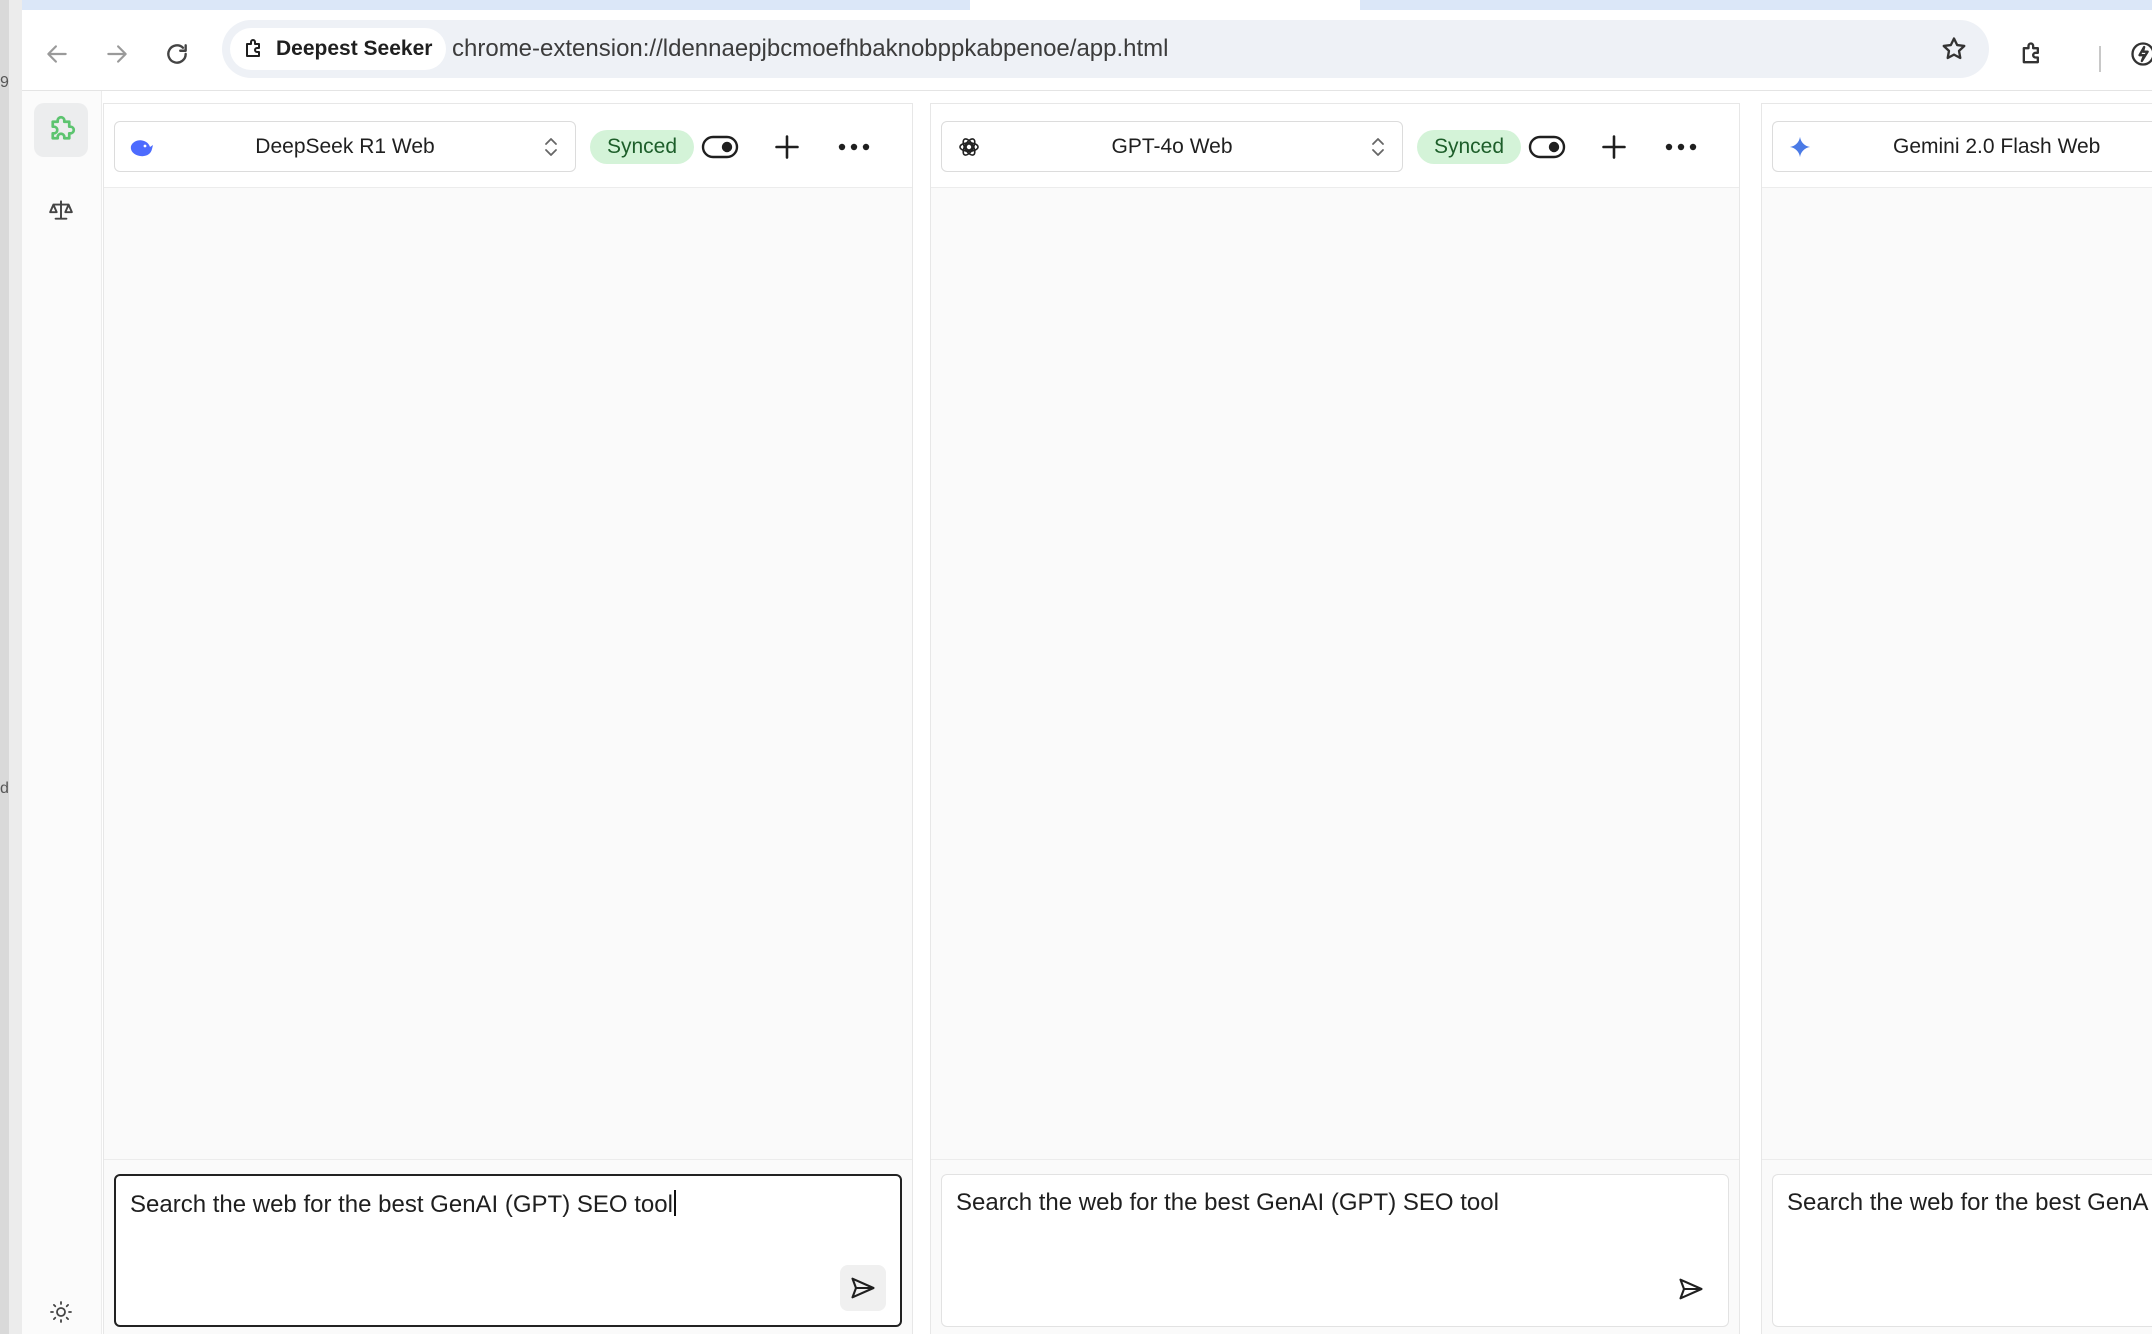  Describe the element at coordinates (675, 1203) in the screenshot. I see `text-caret` at that location.